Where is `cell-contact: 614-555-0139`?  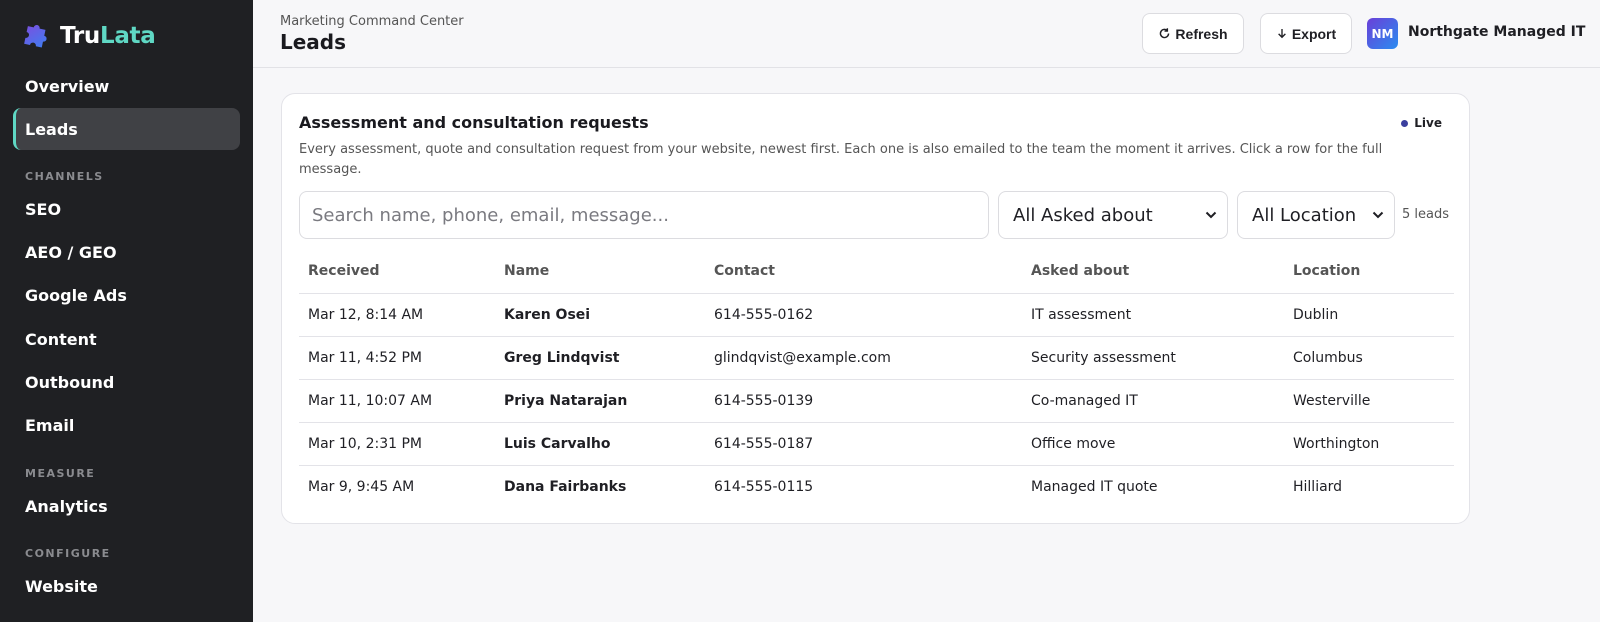 cell-contact: 614-555-0139 is located at coordinates (863, 401).